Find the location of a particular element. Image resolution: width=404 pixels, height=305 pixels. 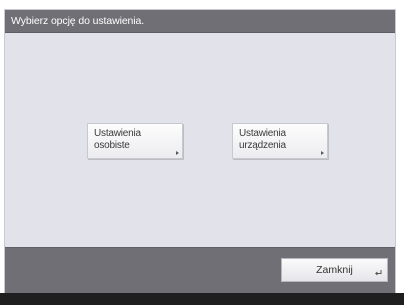

close-button: Zamknij is located at coordinates (334, 270).